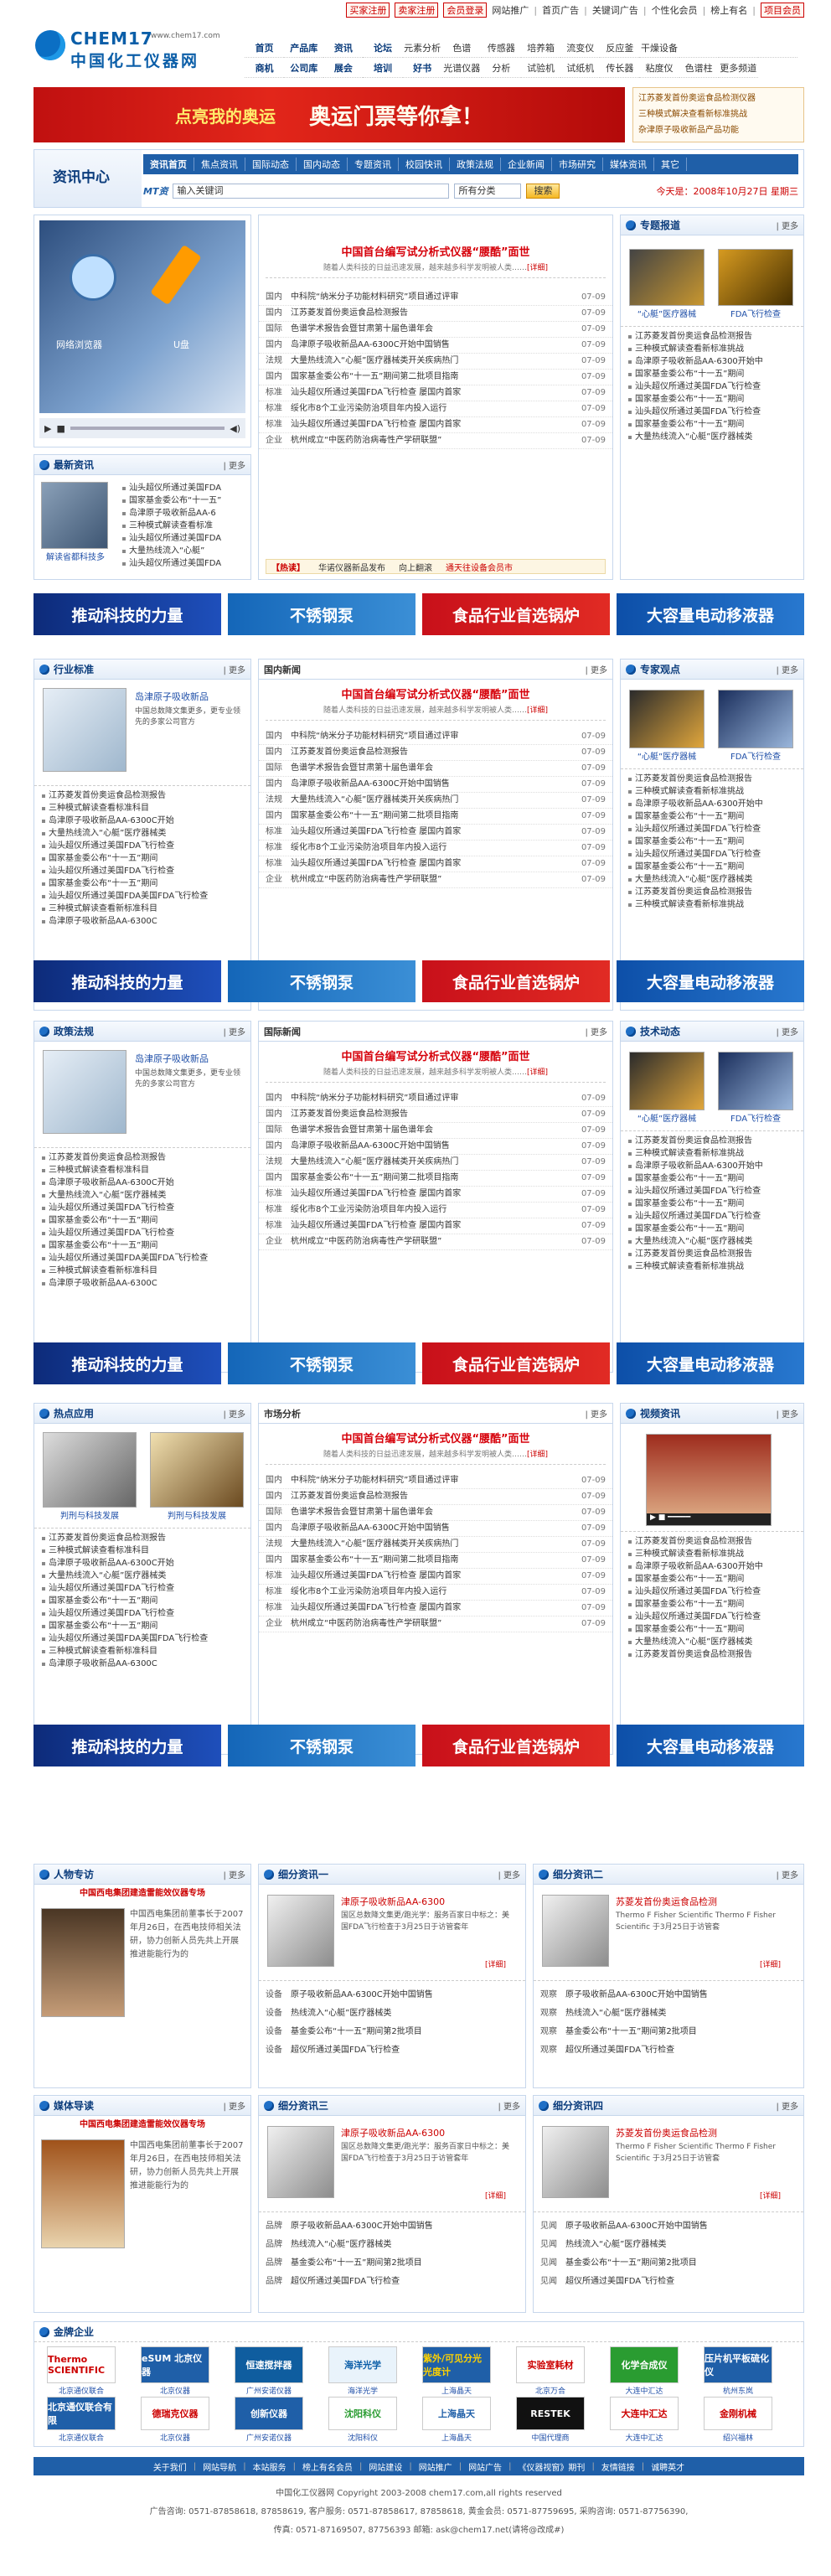 This screenshot has height=2576, width=831. Describe the element at coordinates (84, 1092) in the screenshot. I see `side-thumb` at that location.